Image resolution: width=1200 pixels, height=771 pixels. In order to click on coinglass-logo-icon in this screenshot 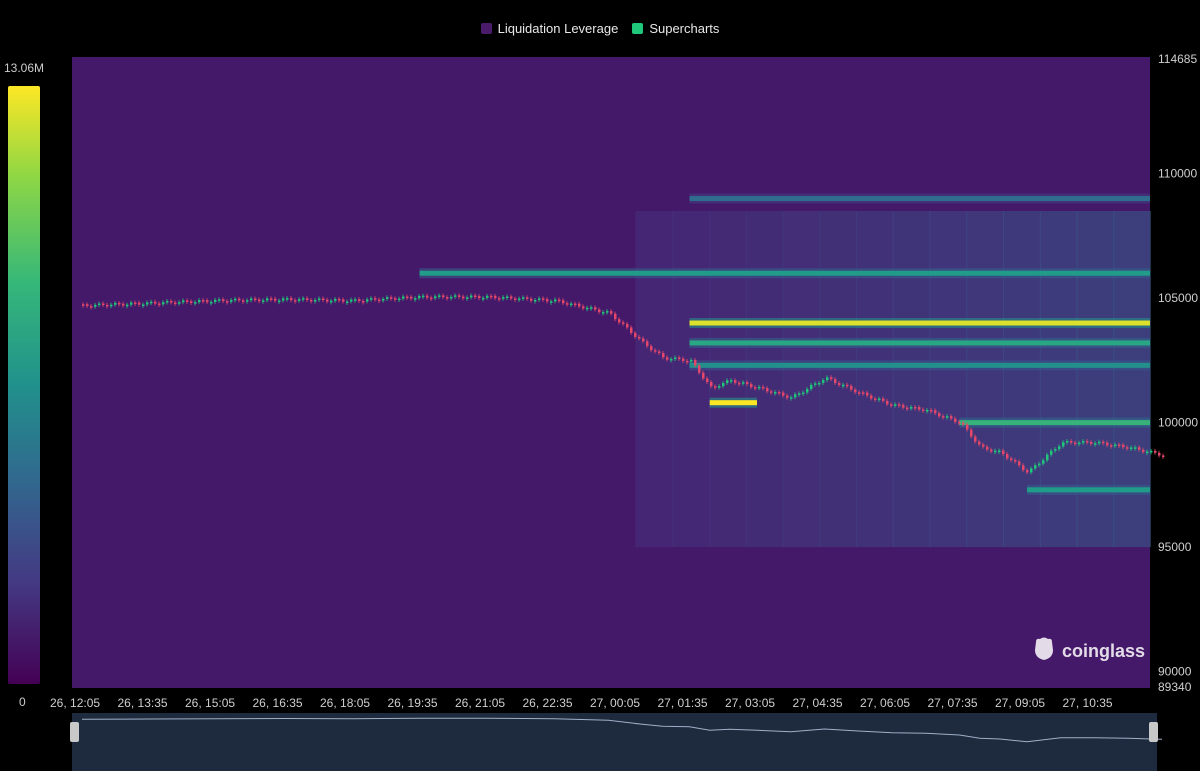, I will do `click(1044, 651)`.